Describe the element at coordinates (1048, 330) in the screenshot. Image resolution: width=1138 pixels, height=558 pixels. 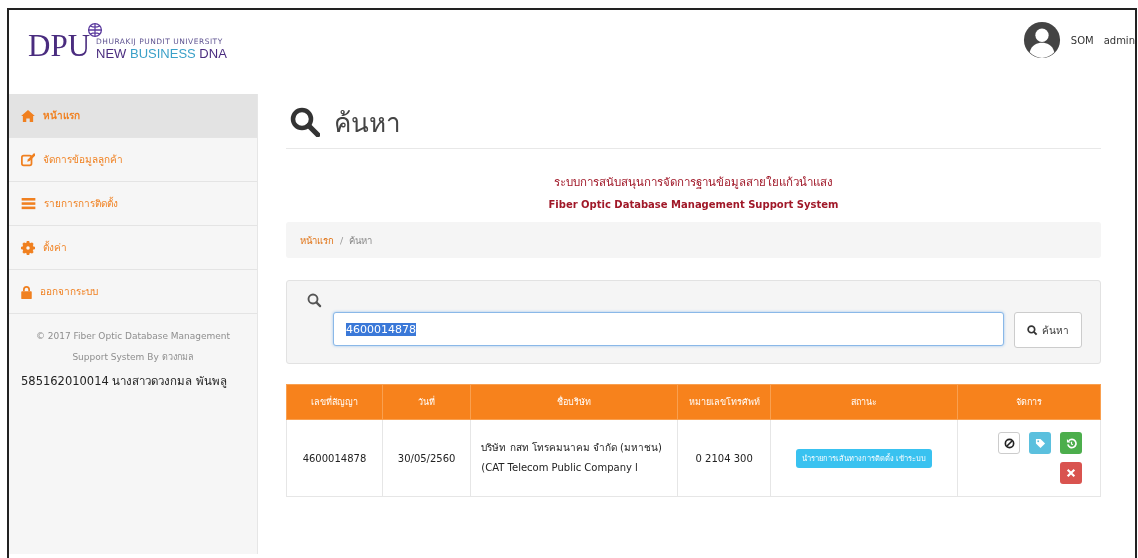
I see `search-button: ค้นหา` at that location.